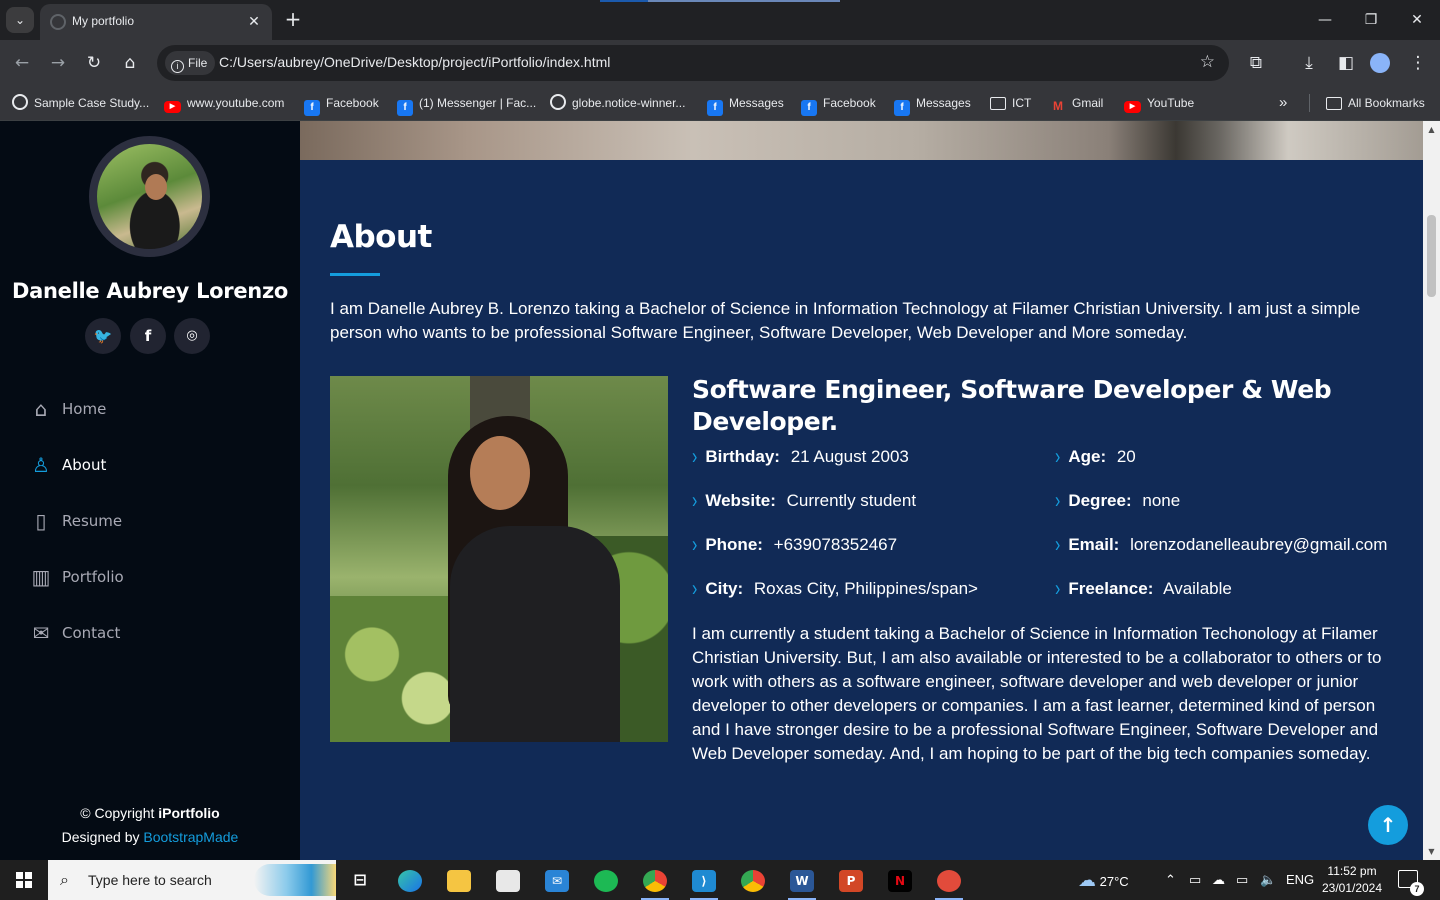  I want to click on download-icon: ⤓, so click(1309, 63).